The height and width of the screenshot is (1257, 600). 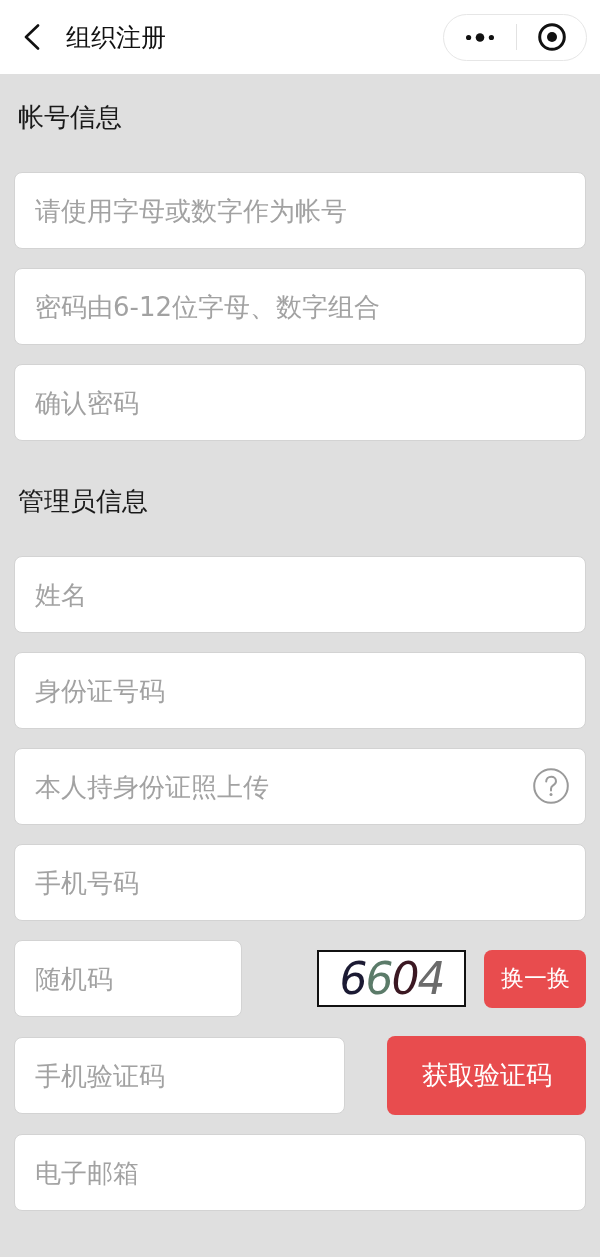 What do you see at coordinates (300, 306) in the screenshot?
I see `input-field: 密码由6-12位字母、数字组合` at bounding box center [300, 306].